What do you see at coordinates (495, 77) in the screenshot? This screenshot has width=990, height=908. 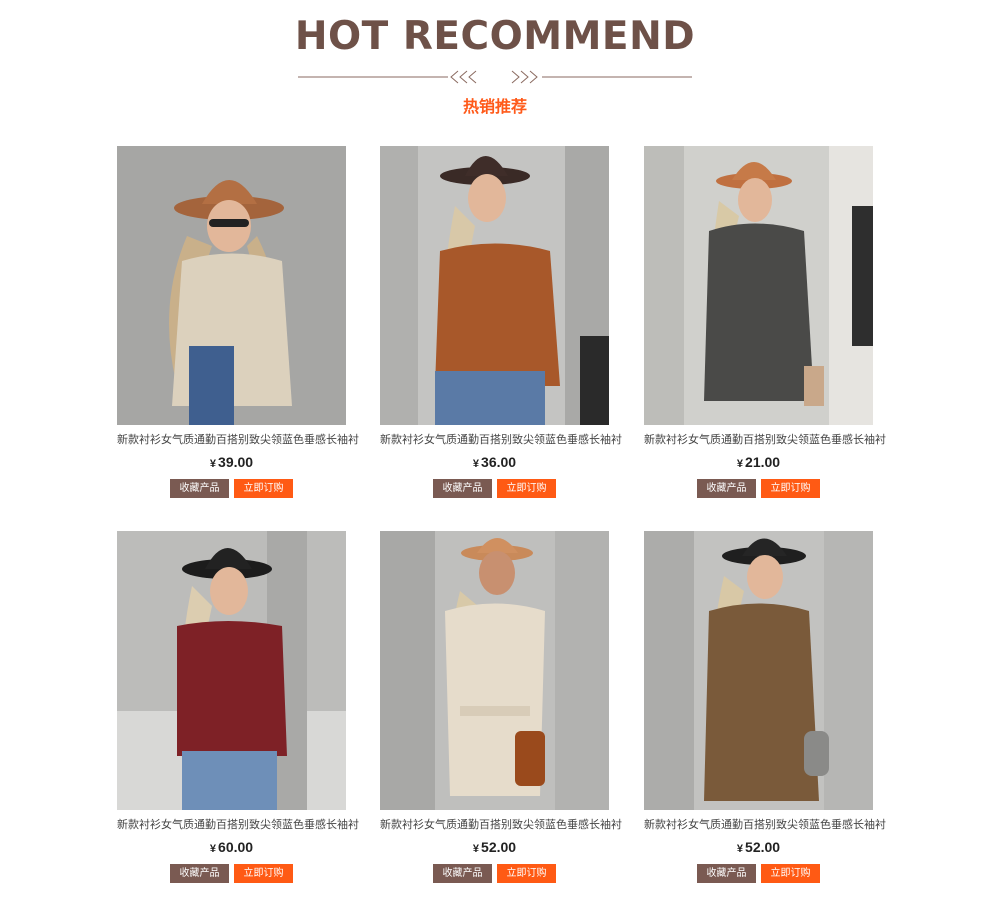 I see `title-divider` at bounding box center [495, 77].